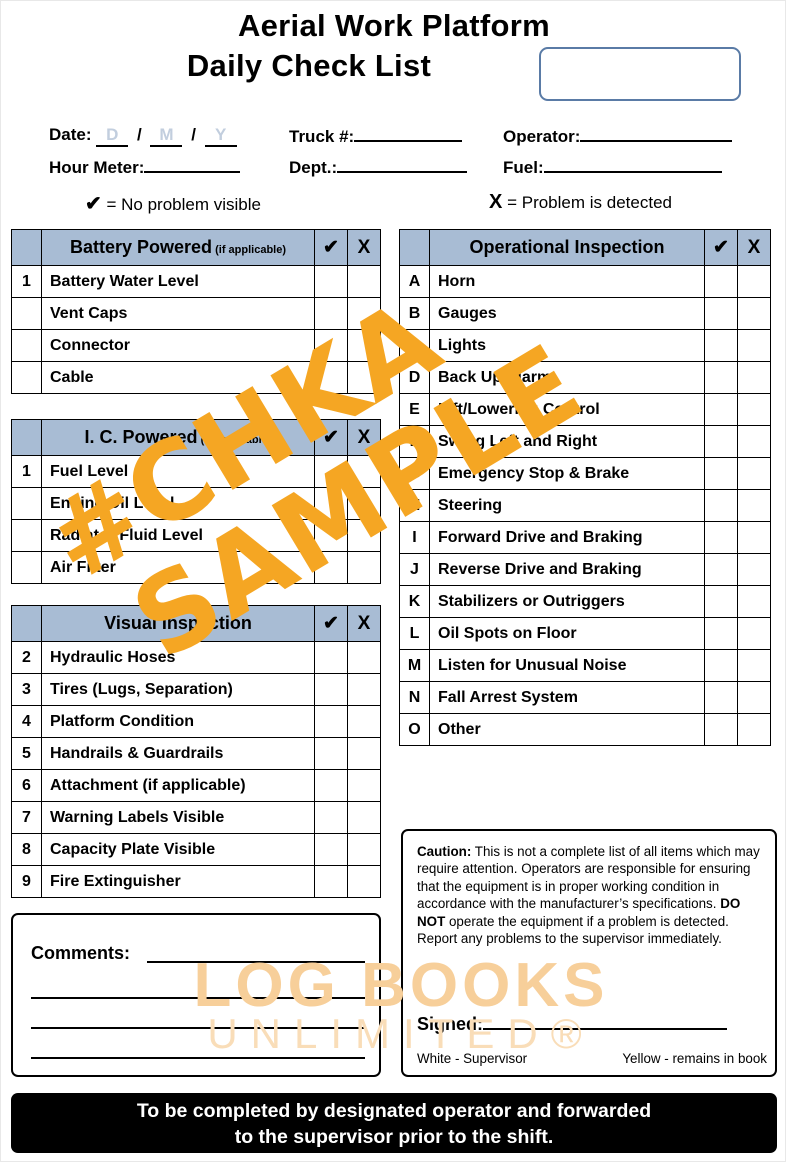 This screenshot has width=786, height=1162. I want to click on signed-input, so click(605, 1021).